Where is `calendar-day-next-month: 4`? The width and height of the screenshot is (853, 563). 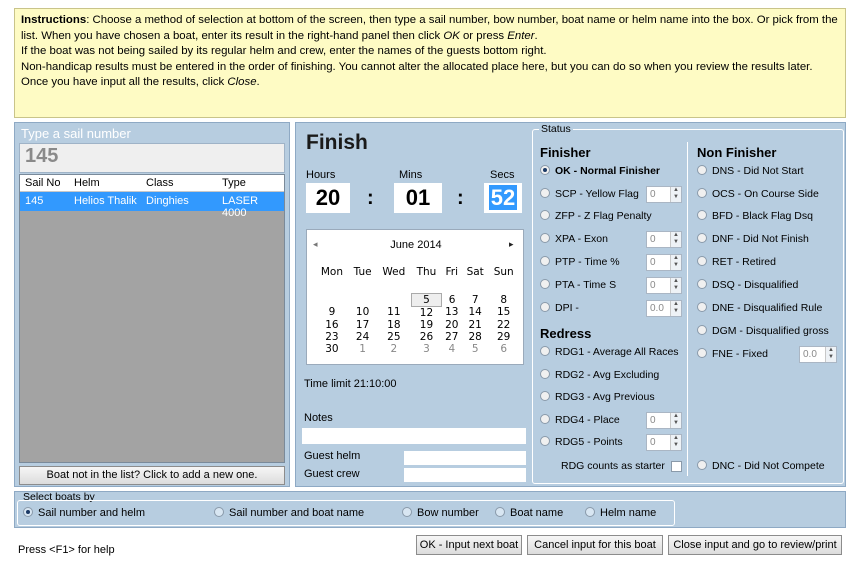 calendar-day-next-month: 4 is located at coordinates (452, 349).